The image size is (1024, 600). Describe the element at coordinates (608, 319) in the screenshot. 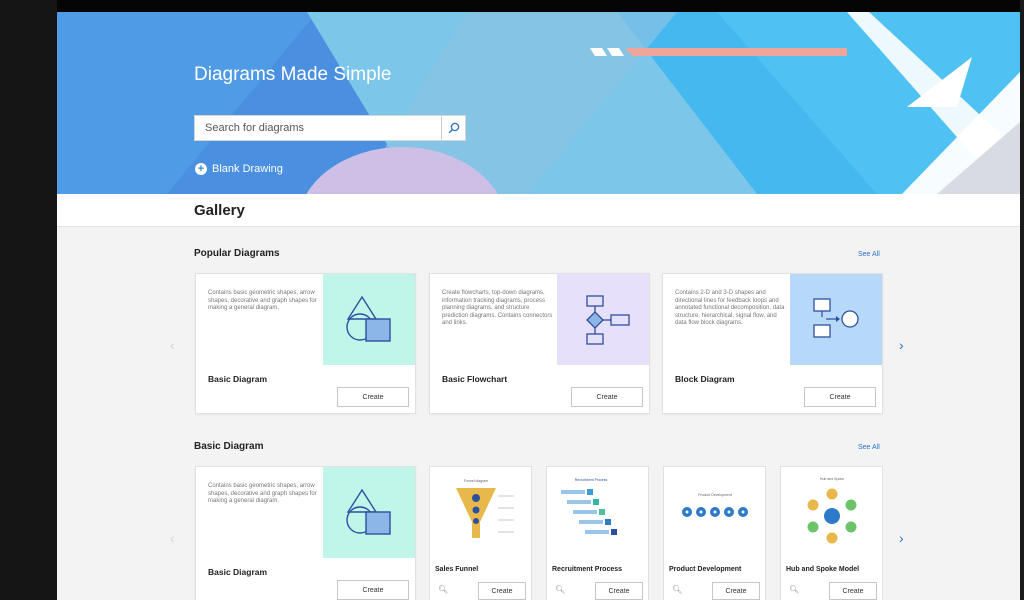

I see `flowchart-icon` at that location.